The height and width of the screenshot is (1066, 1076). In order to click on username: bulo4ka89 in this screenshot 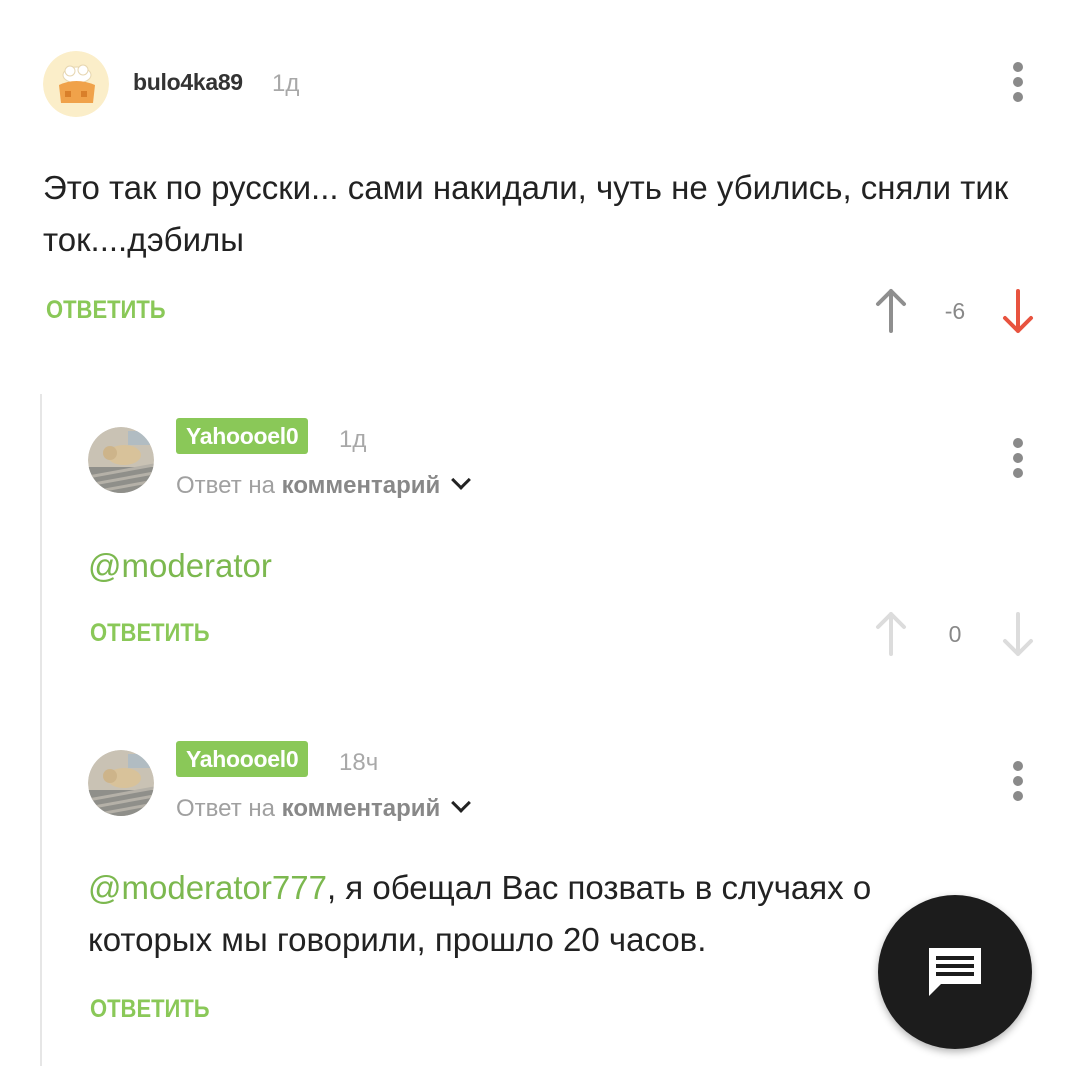, I will do `click(188, 82)`.